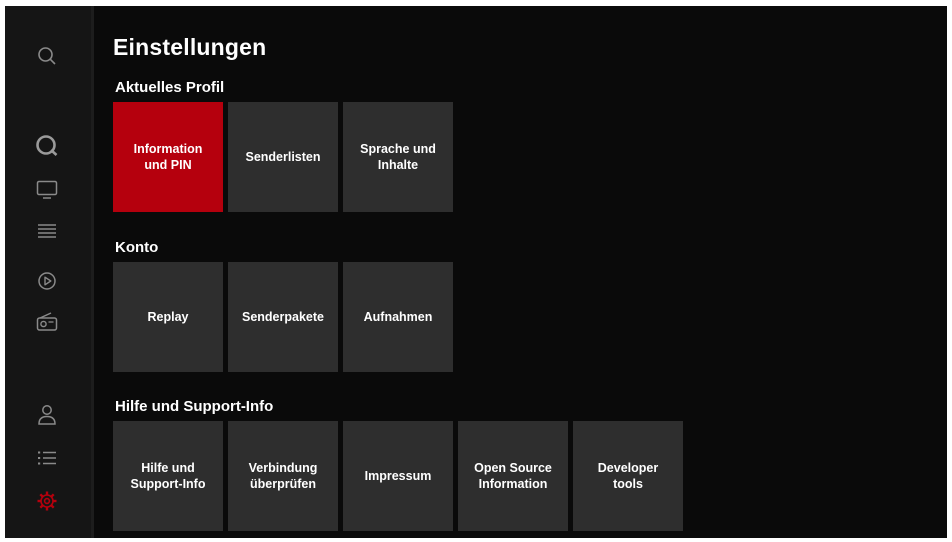 The width and height of the screenshot is (952, 542). Describe the element at coordinates (137, 247) in the screenshot. I see `section-title-konto: Konto` at that location.